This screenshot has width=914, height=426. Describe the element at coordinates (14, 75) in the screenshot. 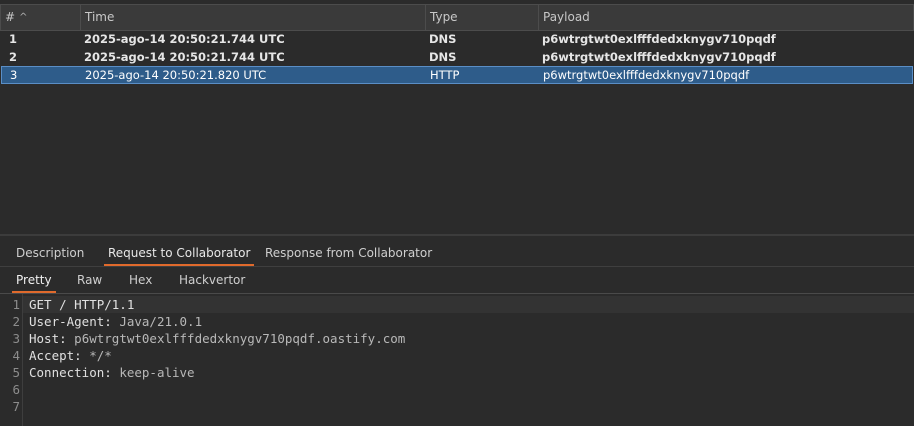

I see `cell-number: 3` at that location.